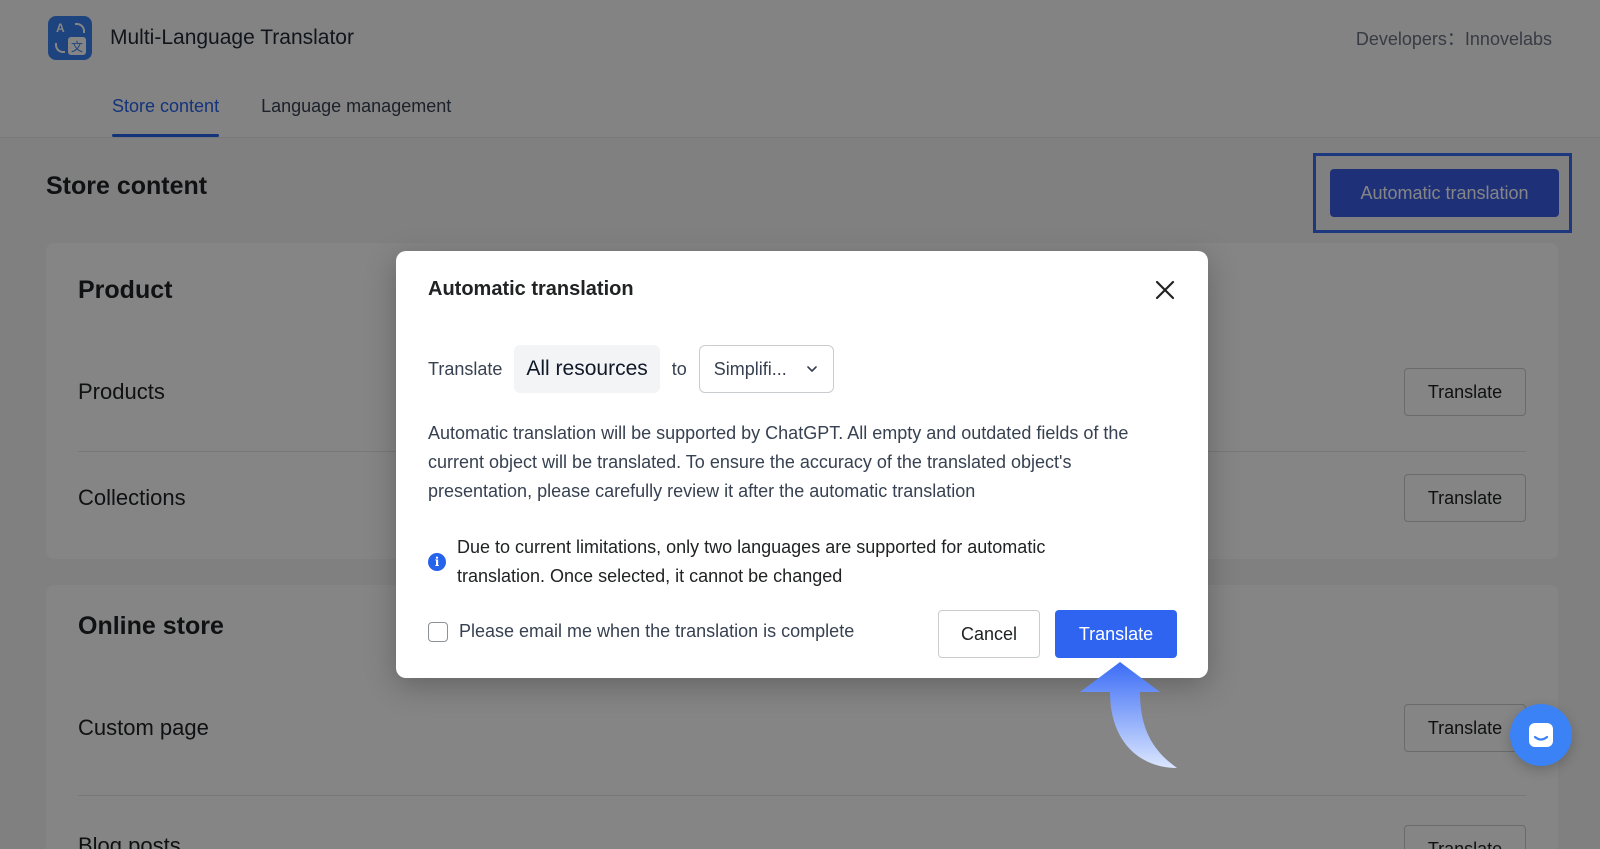 The image size is (1600, 849). I want to click on chat-icon, so click(1541, 735).